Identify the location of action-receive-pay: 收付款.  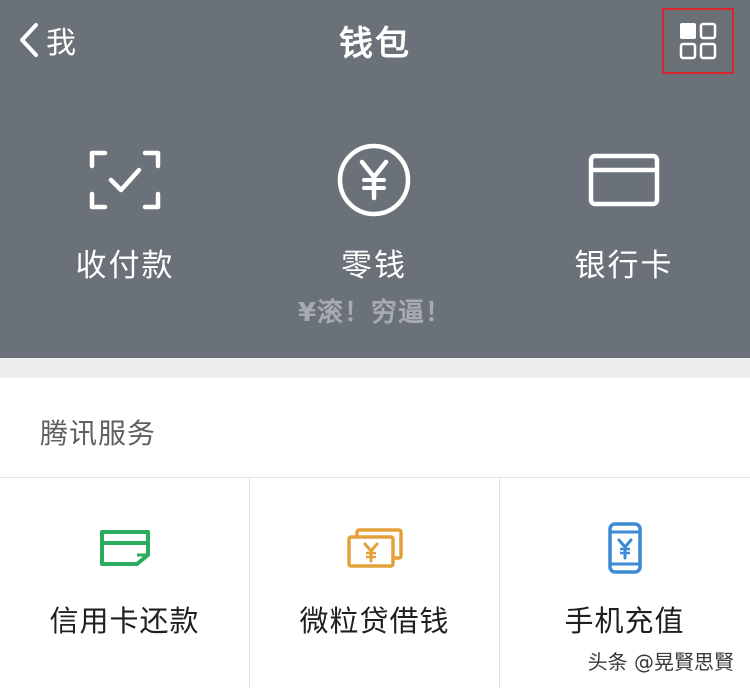
(125, 212).